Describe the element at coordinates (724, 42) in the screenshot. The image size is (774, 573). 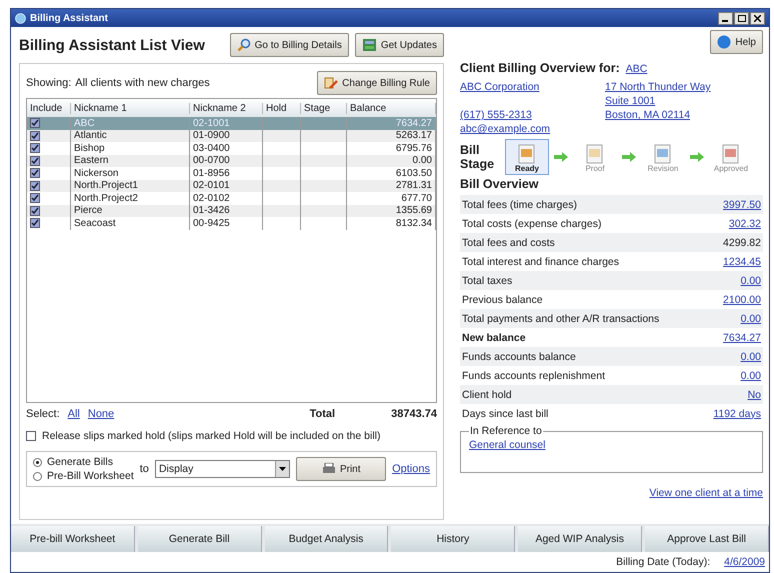
I see `help-icon` at that location.